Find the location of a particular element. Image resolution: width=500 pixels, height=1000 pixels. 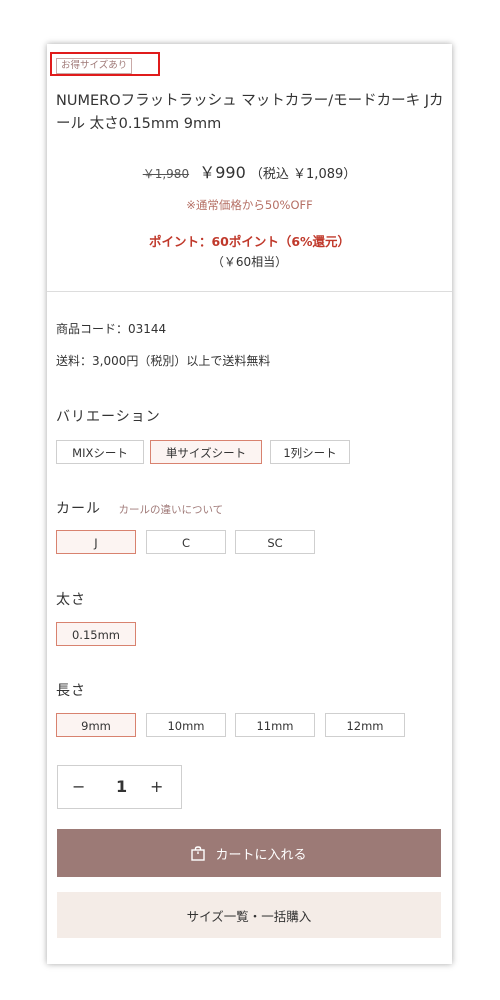

curl-label-row: カール カールの違いについて is located at coordinates (139, 508).